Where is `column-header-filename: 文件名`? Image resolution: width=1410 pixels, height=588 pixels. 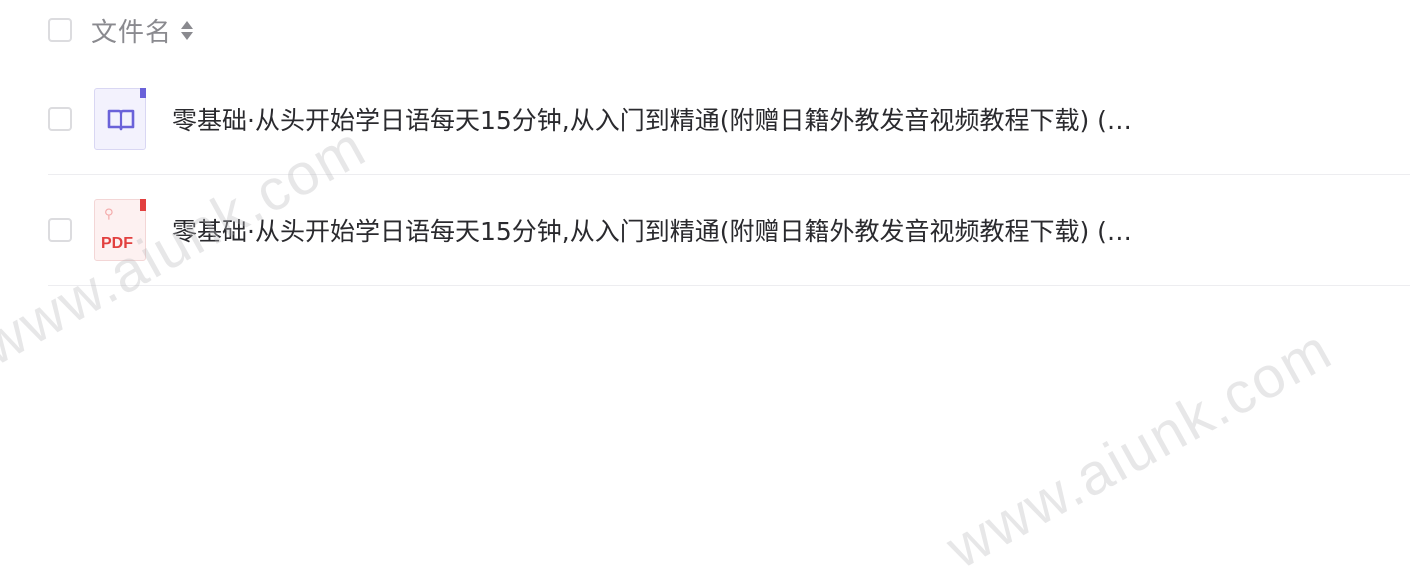
column-header-filename: 文件名 is located at coordinates (131, 30).